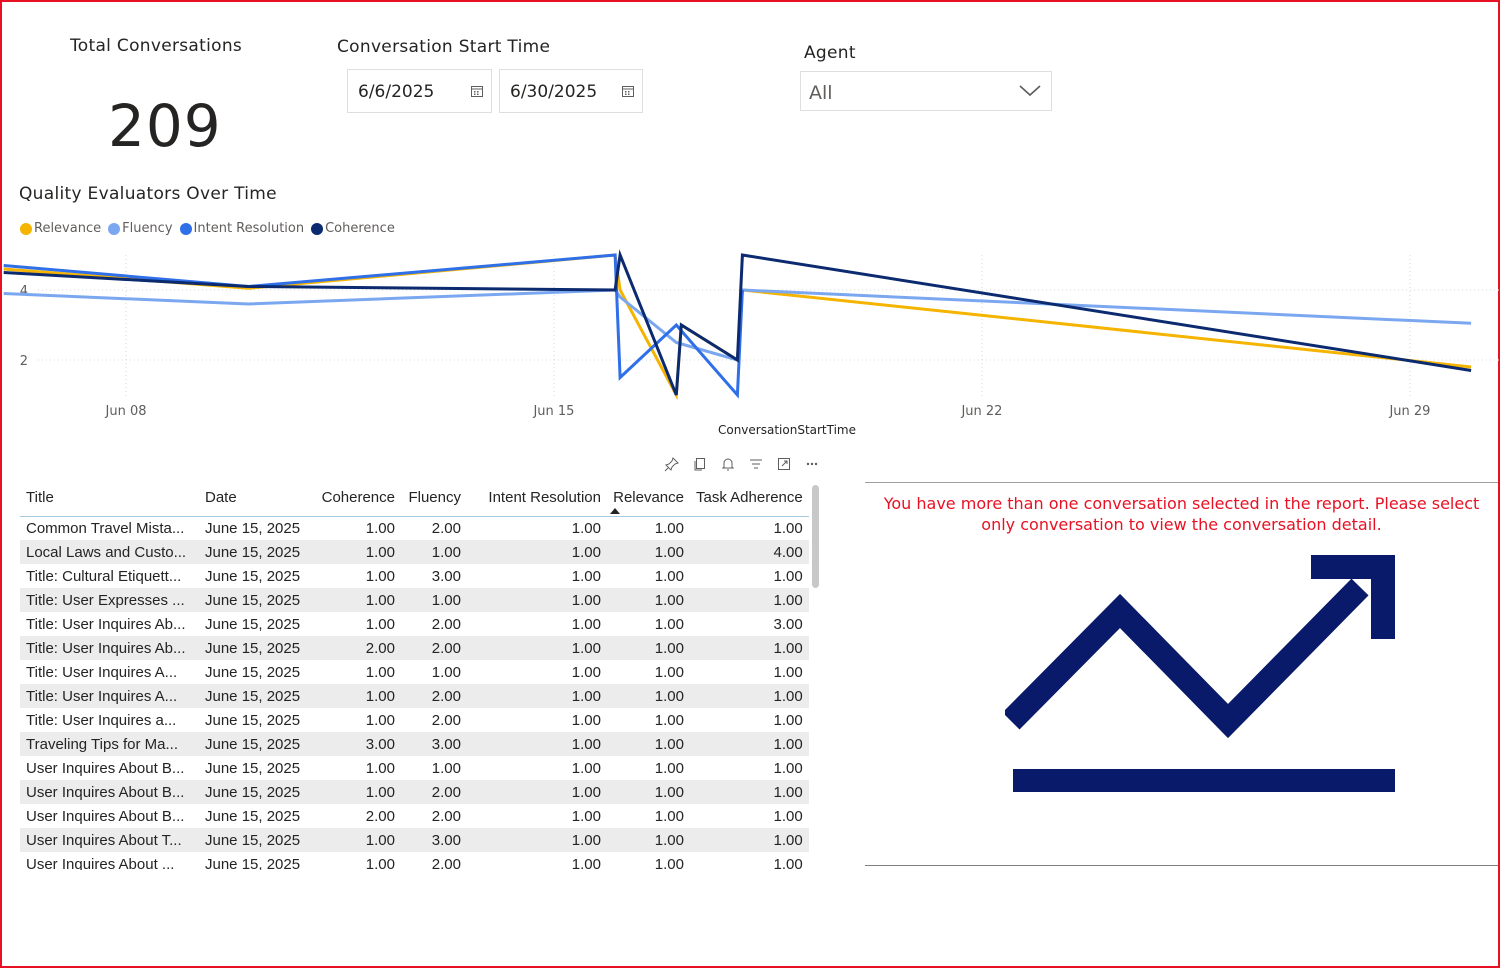  Describe the element at coordinates (24, 361) in the screenshot. I see `y-tick-label: 2` at that location.